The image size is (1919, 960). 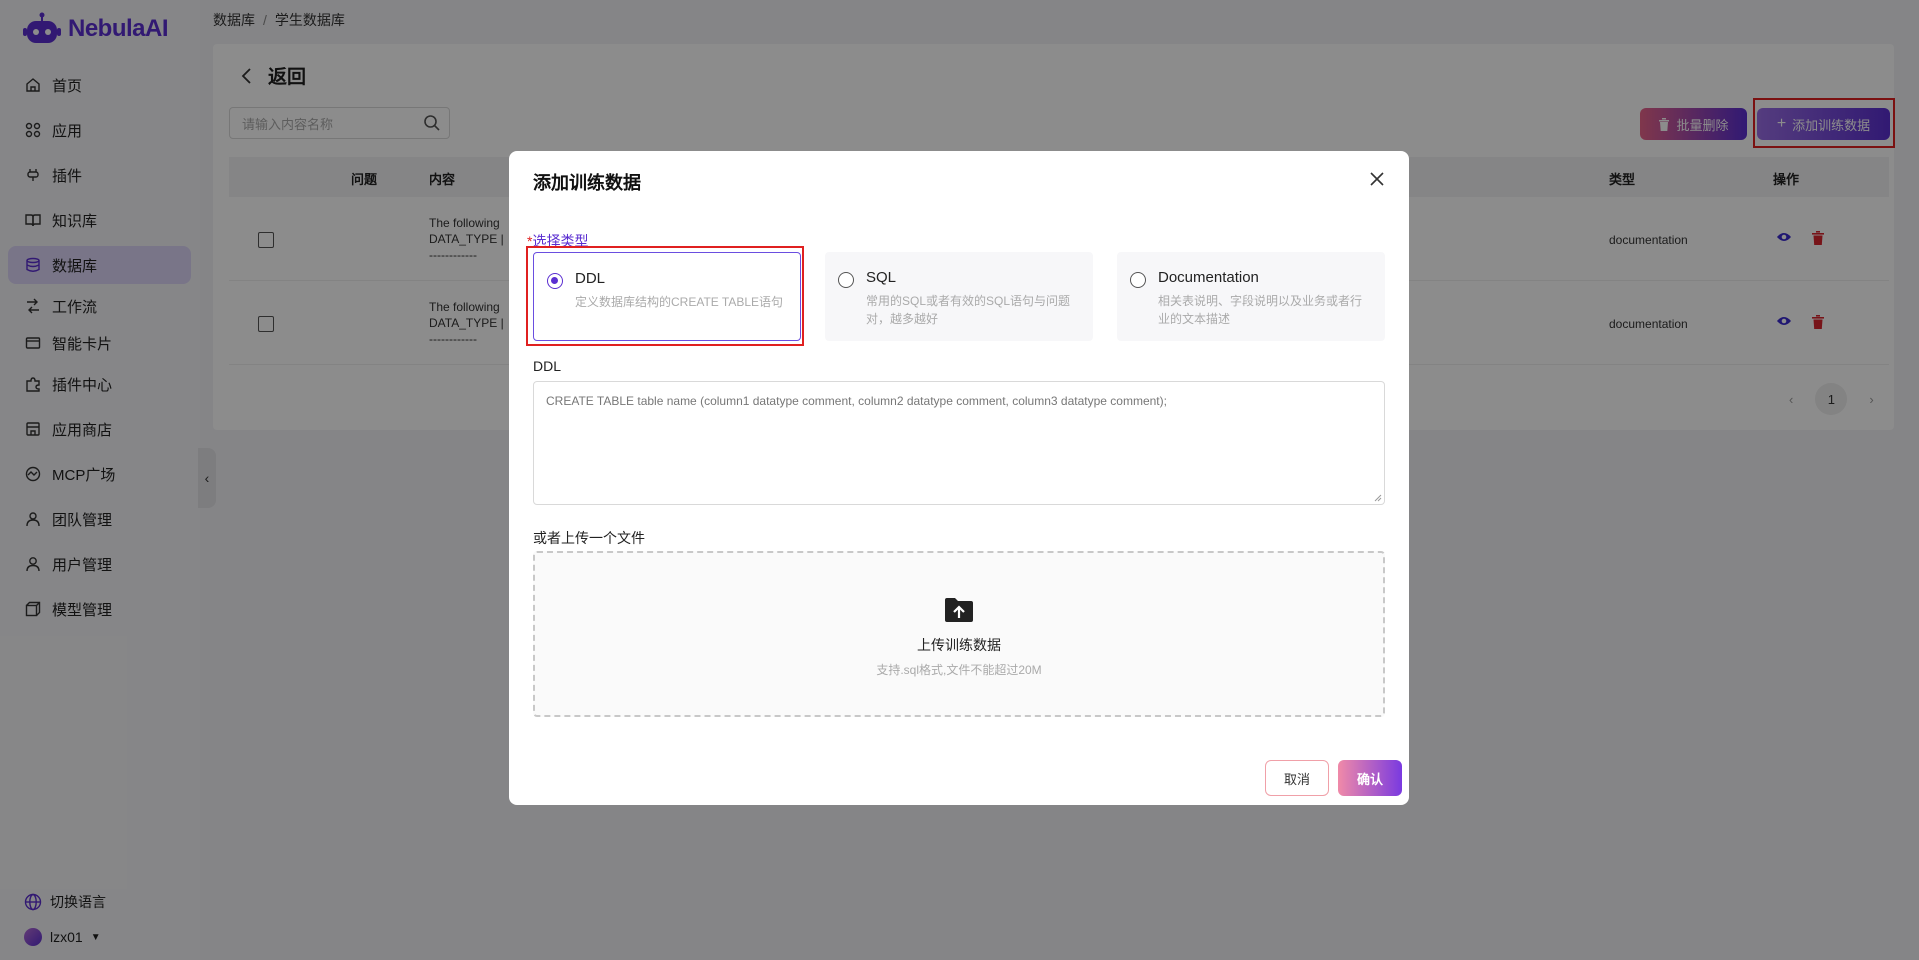 I want to click on close-icon, so click(x=1377, y=179).